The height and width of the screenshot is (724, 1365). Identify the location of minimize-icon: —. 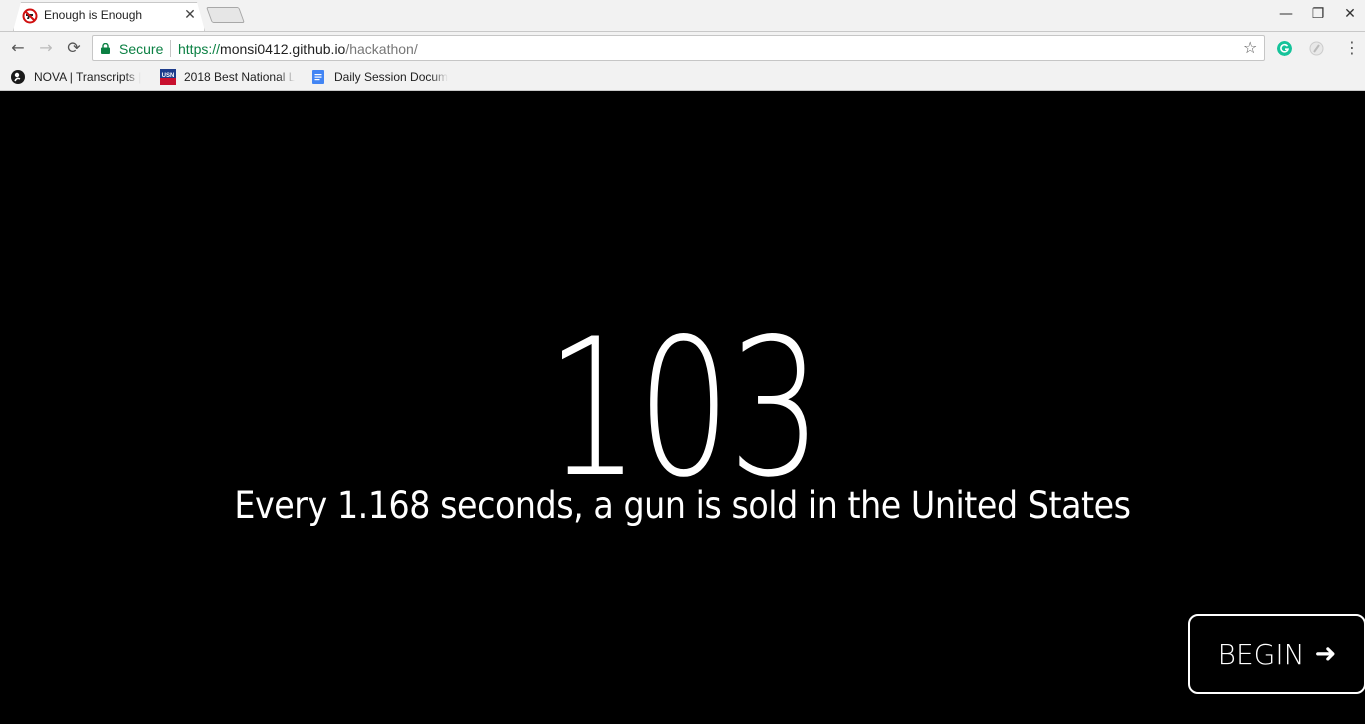
(1286, 14).